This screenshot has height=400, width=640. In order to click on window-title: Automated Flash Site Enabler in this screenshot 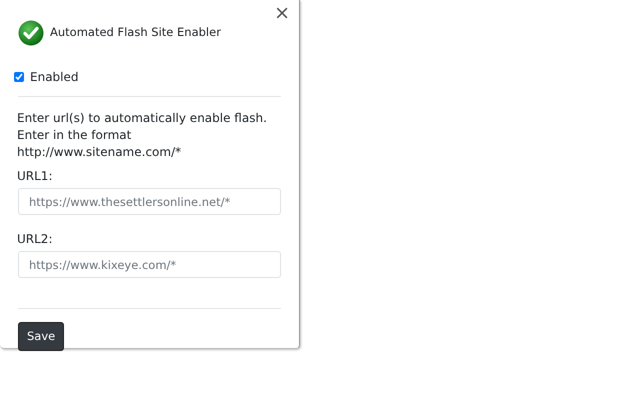, I will do `click(135, 32)`.